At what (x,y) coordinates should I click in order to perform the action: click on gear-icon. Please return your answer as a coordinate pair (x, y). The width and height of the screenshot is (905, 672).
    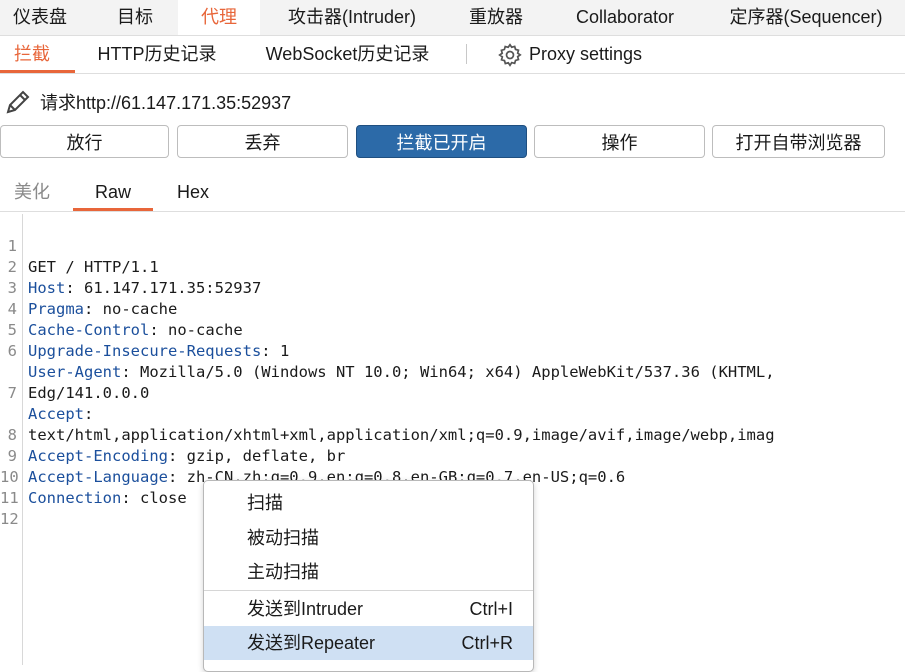
    Looking at the image, I should click on (510, 54).